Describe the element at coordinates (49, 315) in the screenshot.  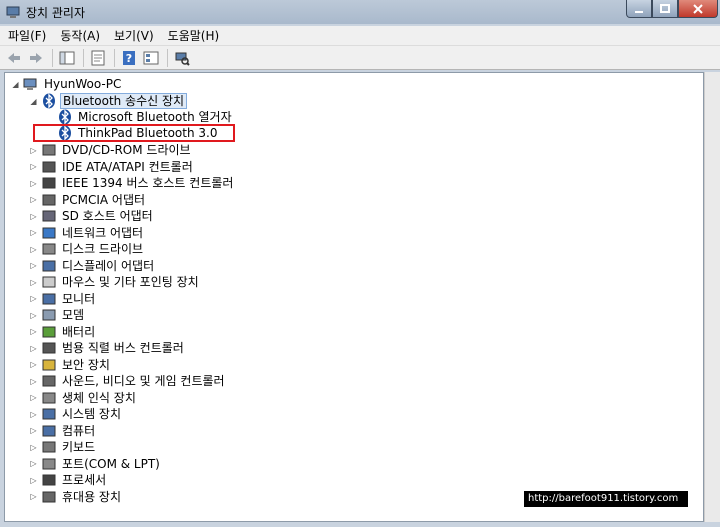
I see `modem-icon` at that location.